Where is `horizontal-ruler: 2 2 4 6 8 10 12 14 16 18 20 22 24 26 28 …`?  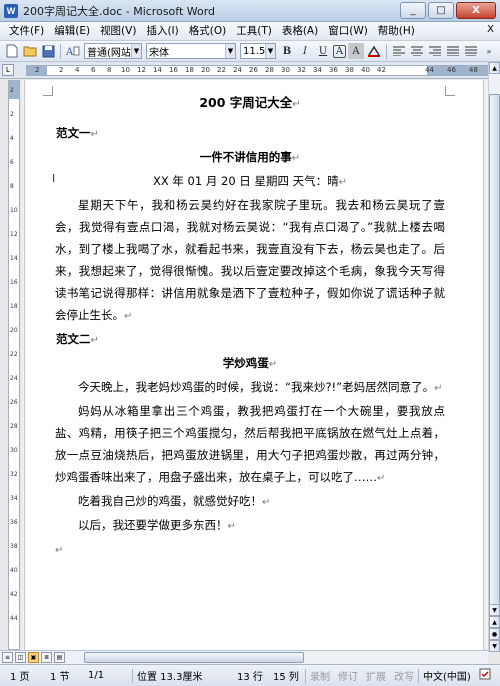
horizontal-ruler: 2 2 4 6 8 10 12 14 16 18 20 22 24 26 28 … is located at coordinates (257, 70).